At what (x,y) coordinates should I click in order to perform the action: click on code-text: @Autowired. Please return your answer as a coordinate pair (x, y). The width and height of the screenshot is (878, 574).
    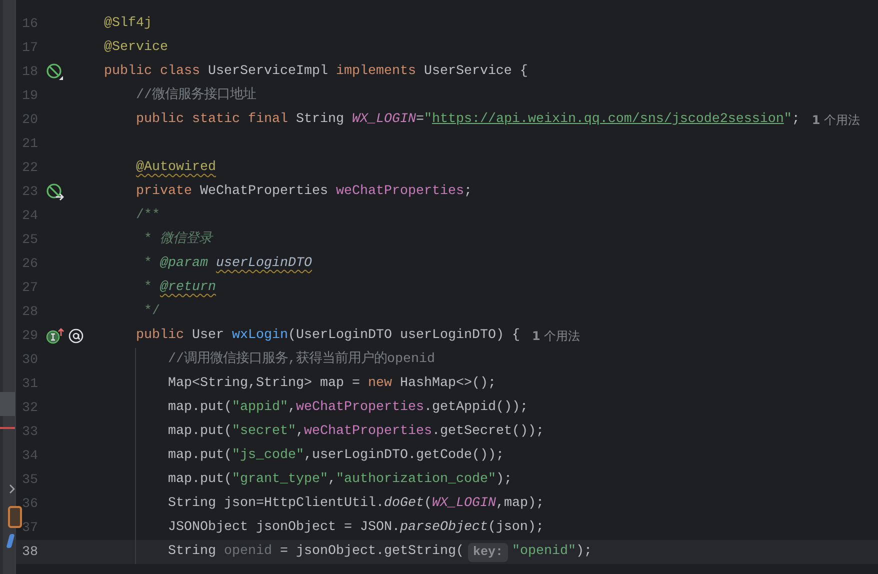
    Looking at the image, I should click on (176, 168).